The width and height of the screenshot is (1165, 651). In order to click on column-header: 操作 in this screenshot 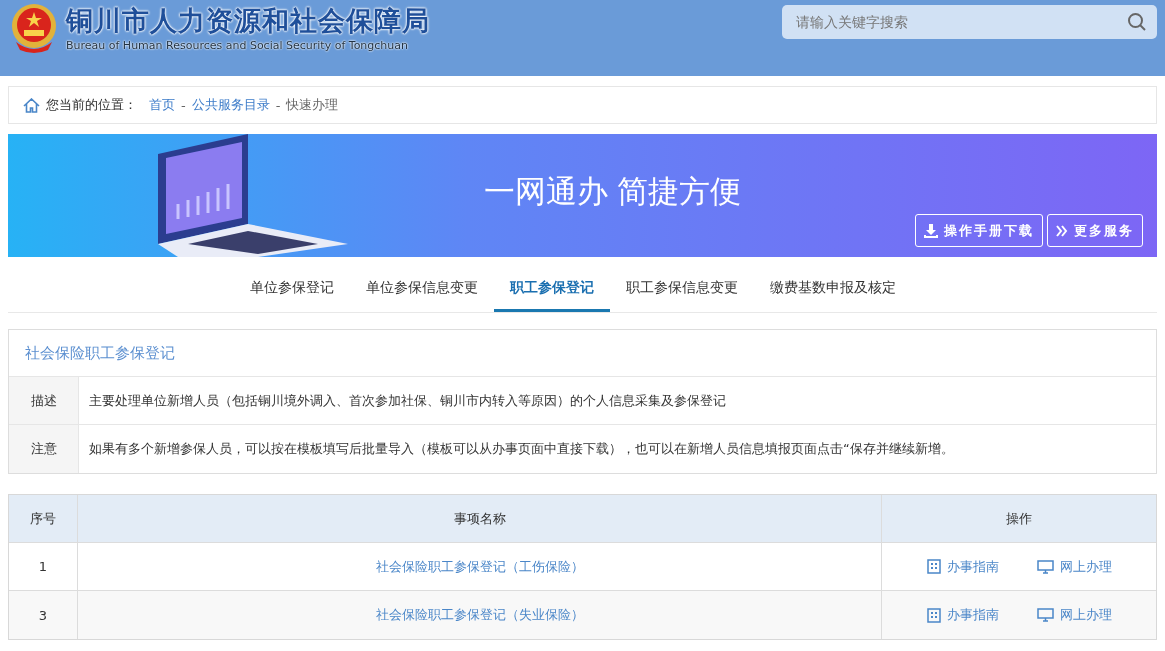, I will do `click(1019, 518)`.